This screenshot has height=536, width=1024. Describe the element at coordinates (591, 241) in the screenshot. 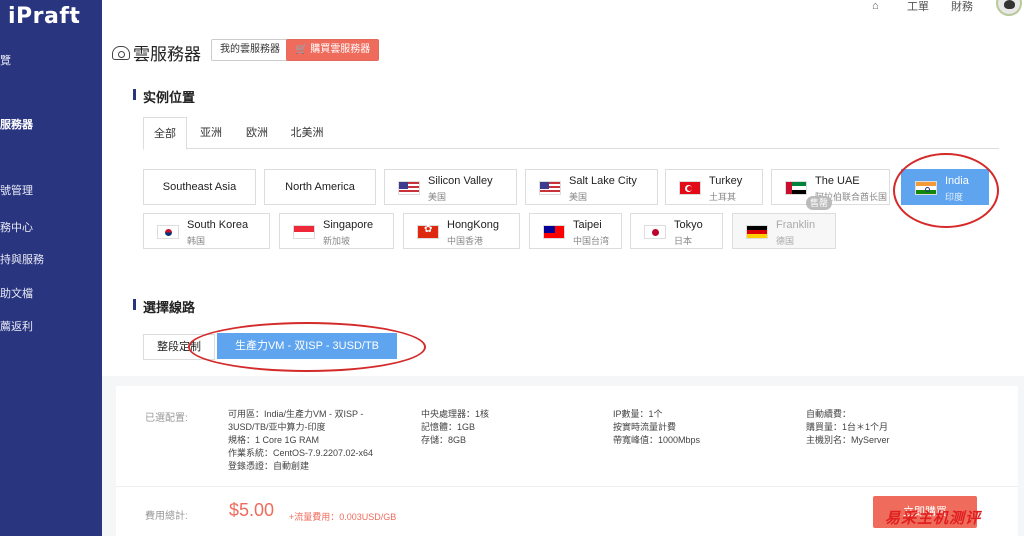

I see `location-country: 中国台湾` at that location.